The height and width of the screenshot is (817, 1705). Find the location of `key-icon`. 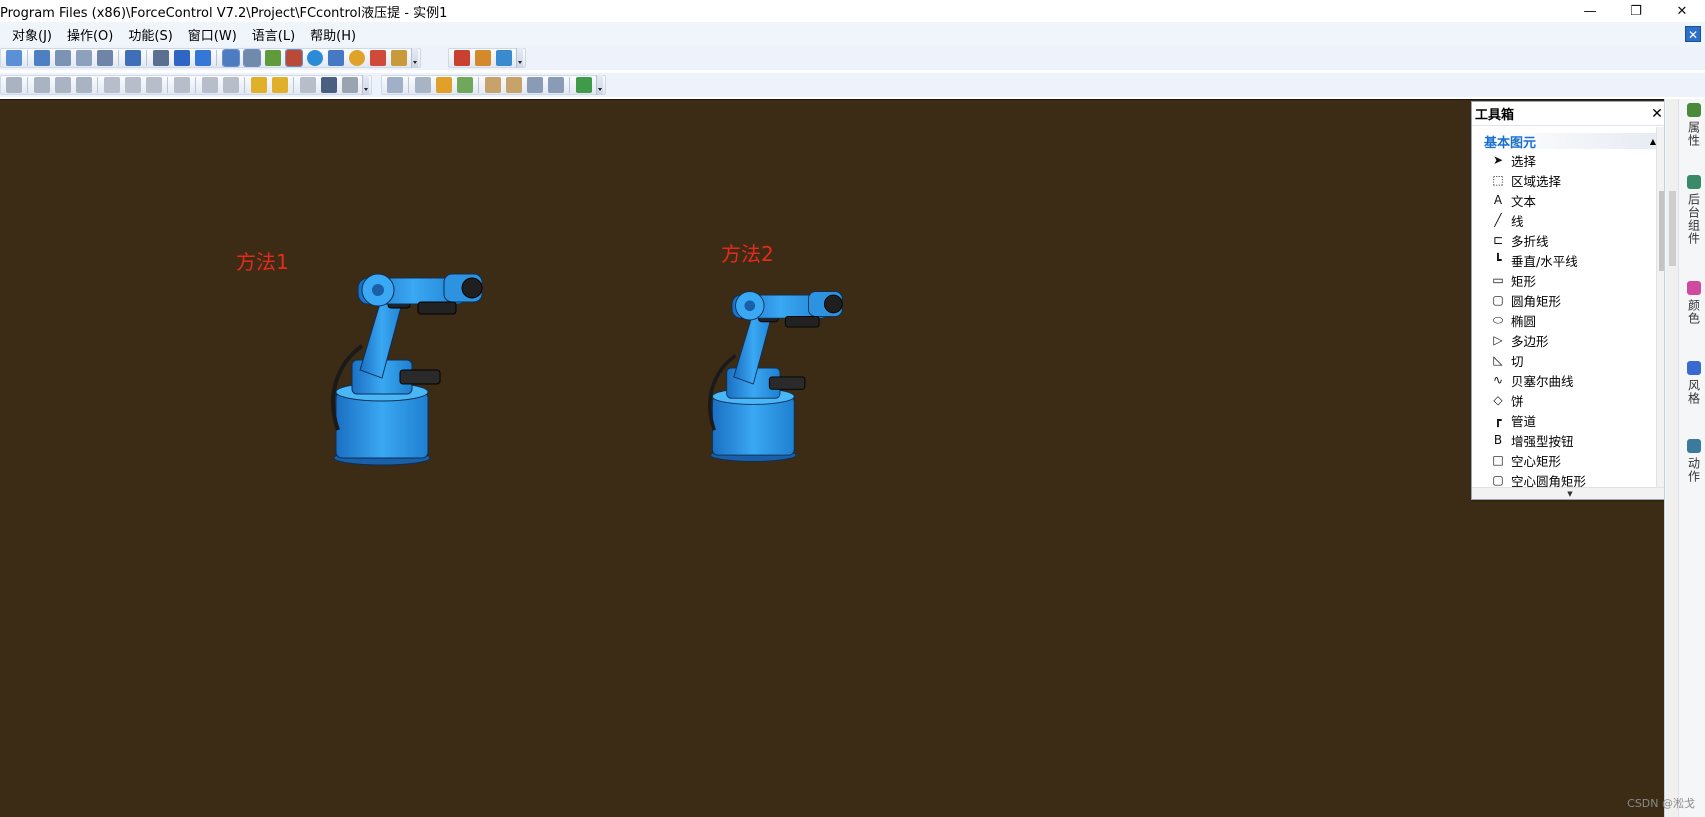

key-icon is located at coordinates (398, 58).